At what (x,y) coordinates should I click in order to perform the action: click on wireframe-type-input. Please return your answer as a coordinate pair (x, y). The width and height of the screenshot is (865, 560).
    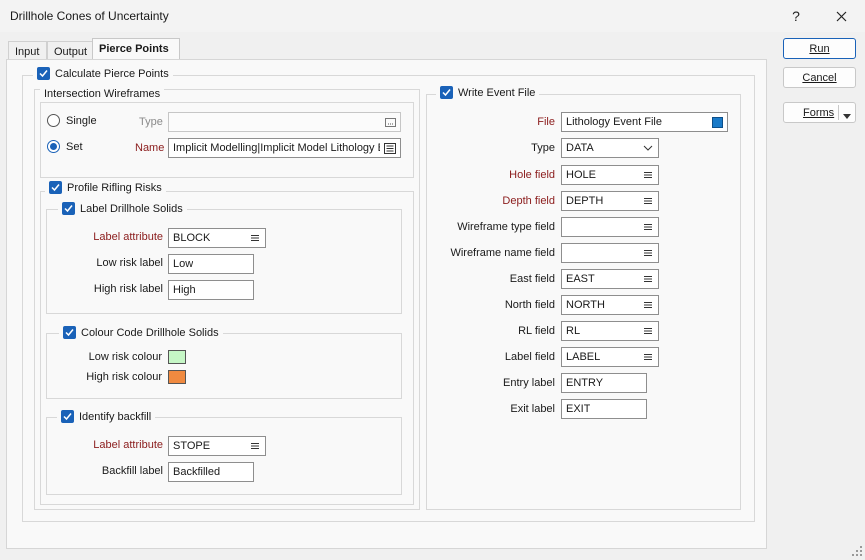
    Looking at the image, I should click on (284, 122).